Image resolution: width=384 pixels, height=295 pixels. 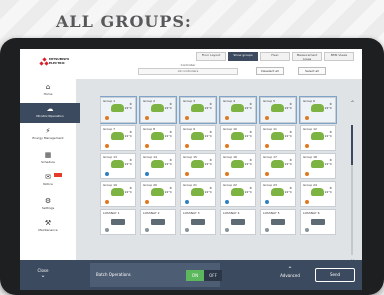 I want to click on tab-hvac: Hvac, so click(x=275, y=56).